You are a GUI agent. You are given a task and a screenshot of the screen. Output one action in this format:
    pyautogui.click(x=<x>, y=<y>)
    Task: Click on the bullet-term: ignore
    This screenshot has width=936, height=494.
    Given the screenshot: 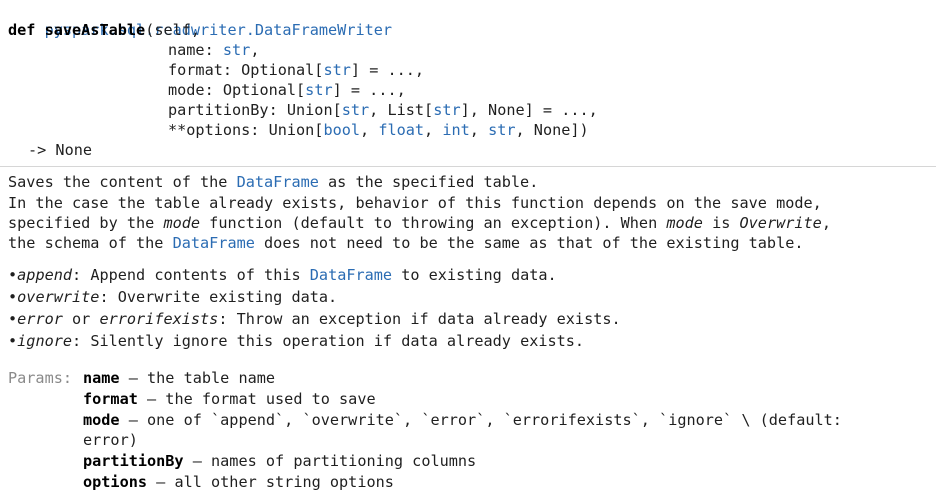 What is the action you would take?
    pyautogui.click(x=45, y=341)
    